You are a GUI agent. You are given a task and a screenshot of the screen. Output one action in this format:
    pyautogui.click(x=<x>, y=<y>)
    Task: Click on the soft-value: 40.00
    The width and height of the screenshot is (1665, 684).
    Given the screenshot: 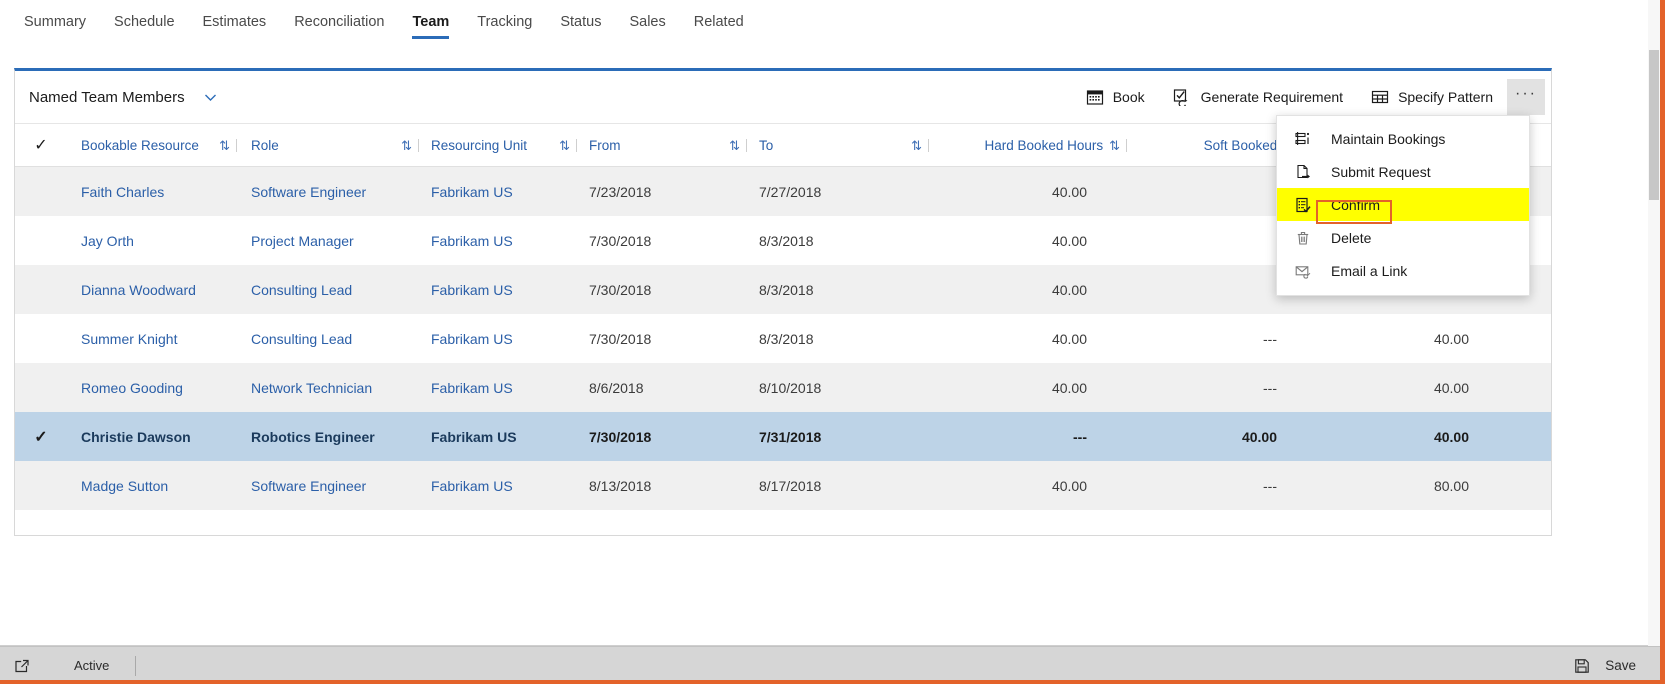 What is the action you would take?
    pyautogui.click(x=1259, y=436)
    